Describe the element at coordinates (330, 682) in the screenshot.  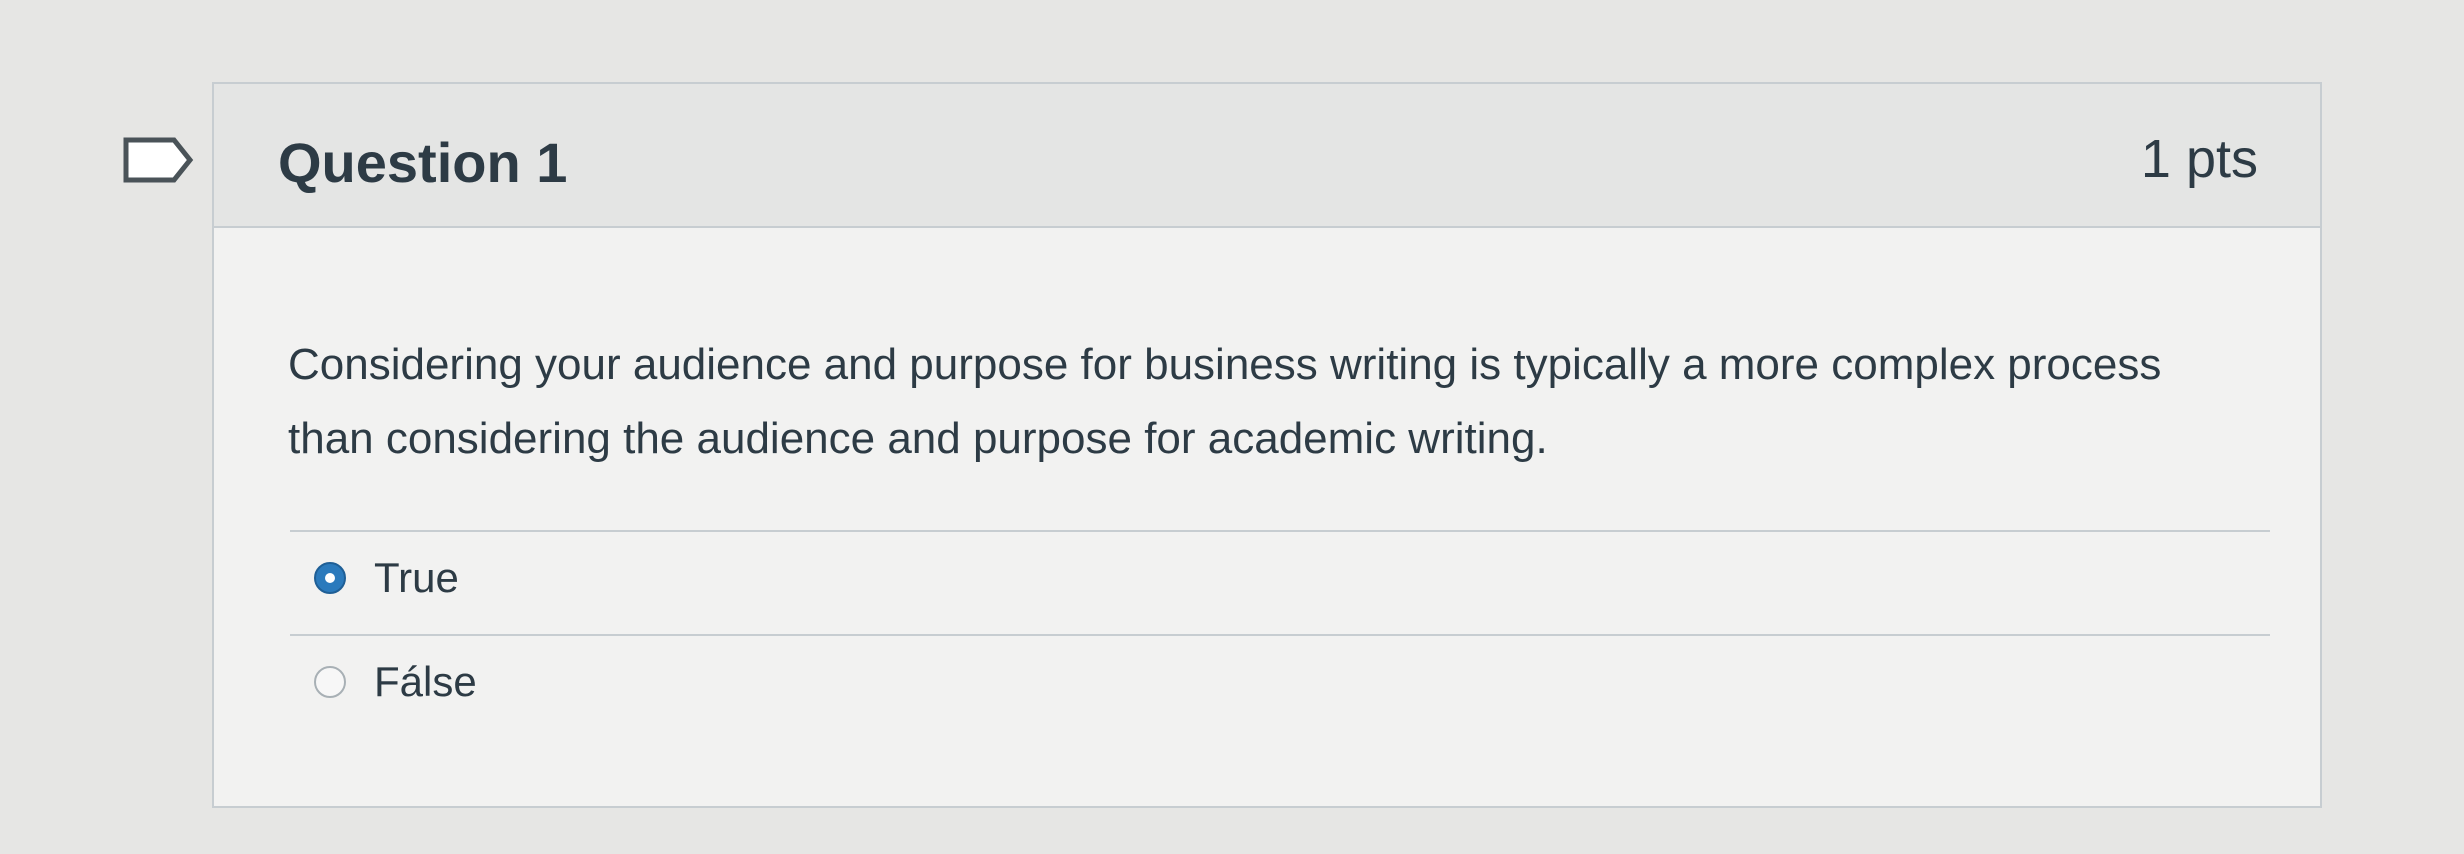
I see `radio-unselected-icon` at that location.